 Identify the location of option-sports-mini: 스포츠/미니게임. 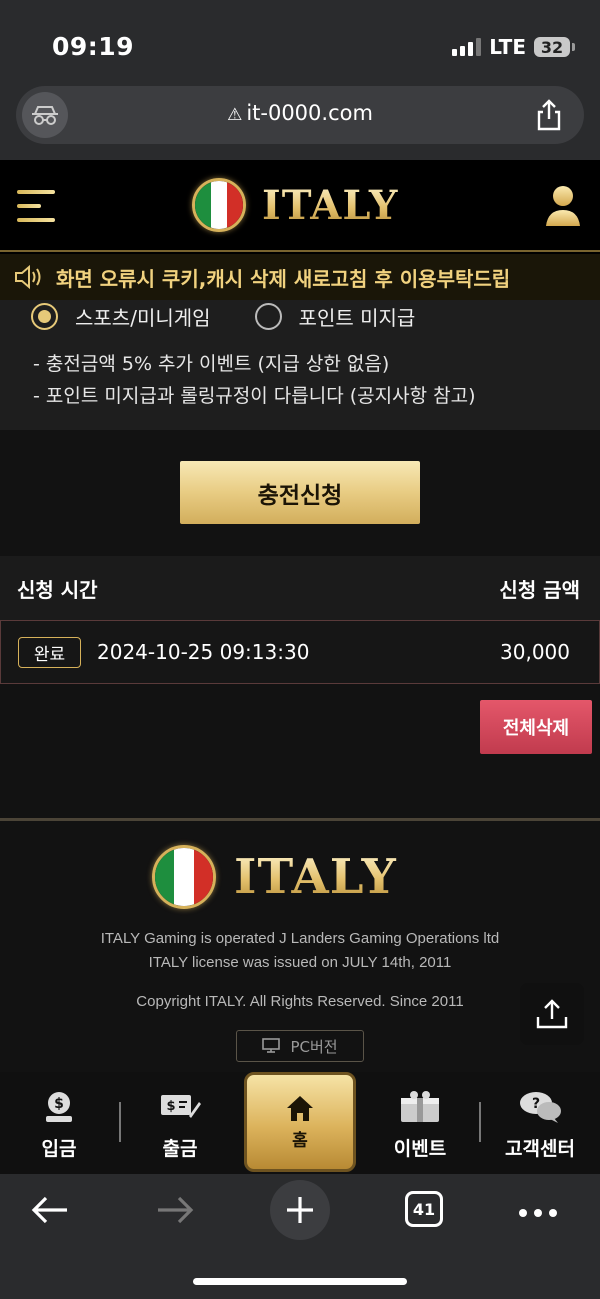
(121, 316).